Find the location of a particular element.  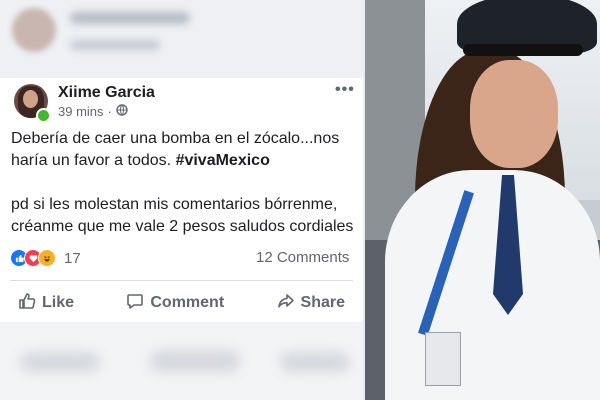

blurred-avatar is located at coordinates (34, 30).